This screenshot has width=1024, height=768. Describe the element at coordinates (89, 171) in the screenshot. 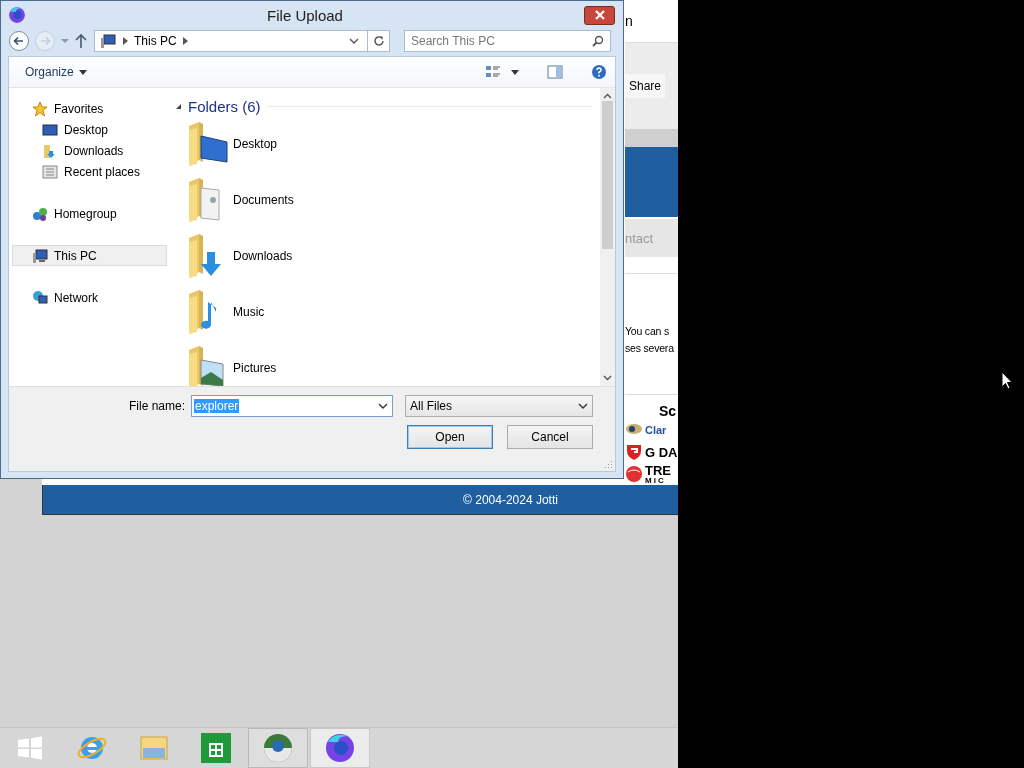

I see `nav-item: Recent places` at that location.